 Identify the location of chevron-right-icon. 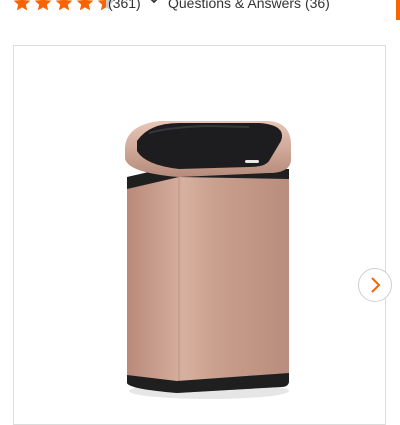
(376, 285).